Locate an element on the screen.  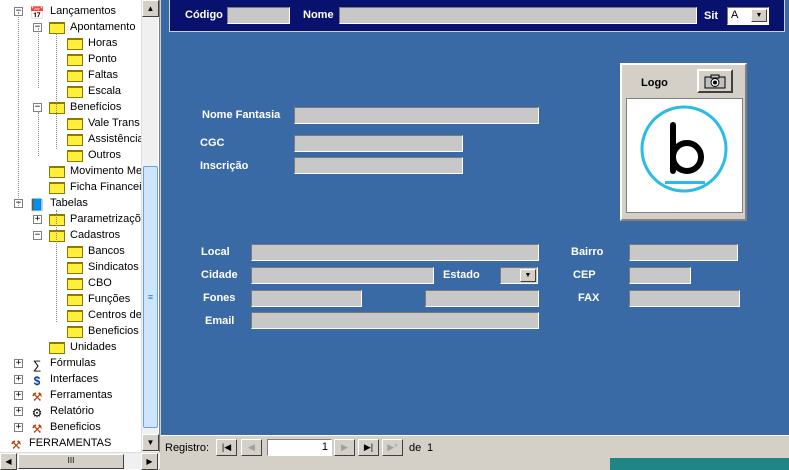
tree-item-label: Assistência is located at coordinates (114, 139).